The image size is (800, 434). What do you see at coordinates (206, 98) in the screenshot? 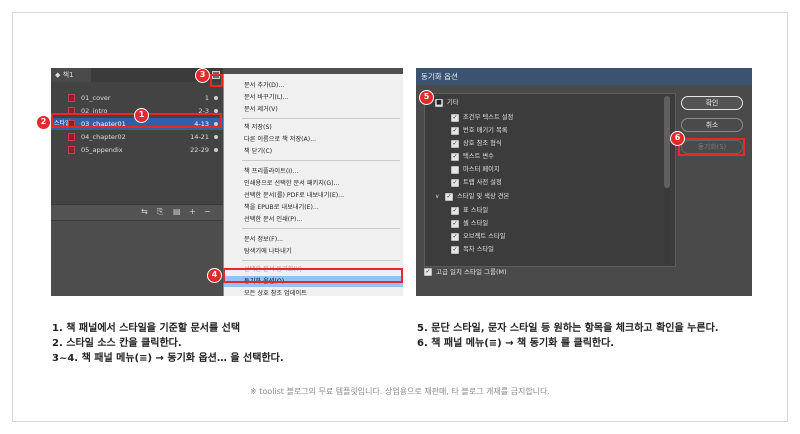
I see `document-pages: 1` at bounding box center [206, 98].